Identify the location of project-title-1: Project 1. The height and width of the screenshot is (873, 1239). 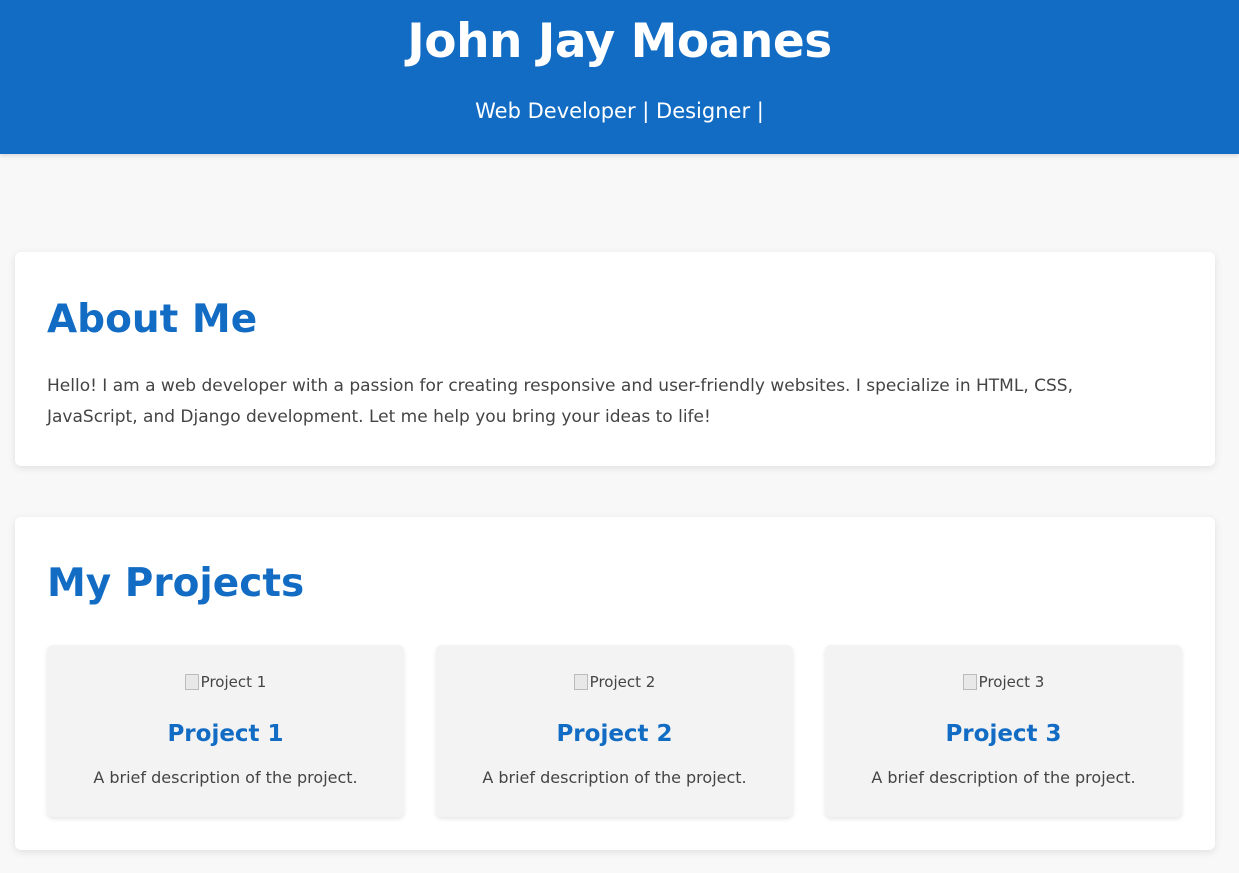
(225, 734).